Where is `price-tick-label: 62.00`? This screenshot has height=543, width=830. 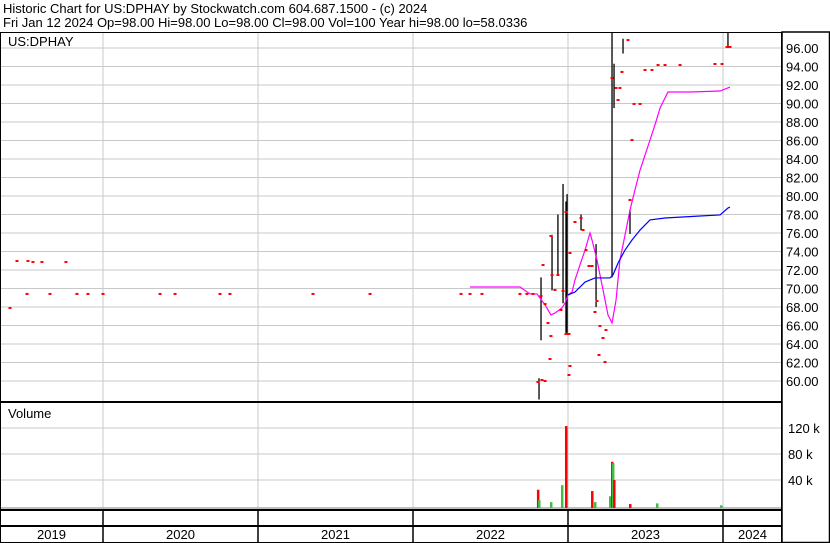
price-tick-label: 62.00 is located at coordinates (802, 363).